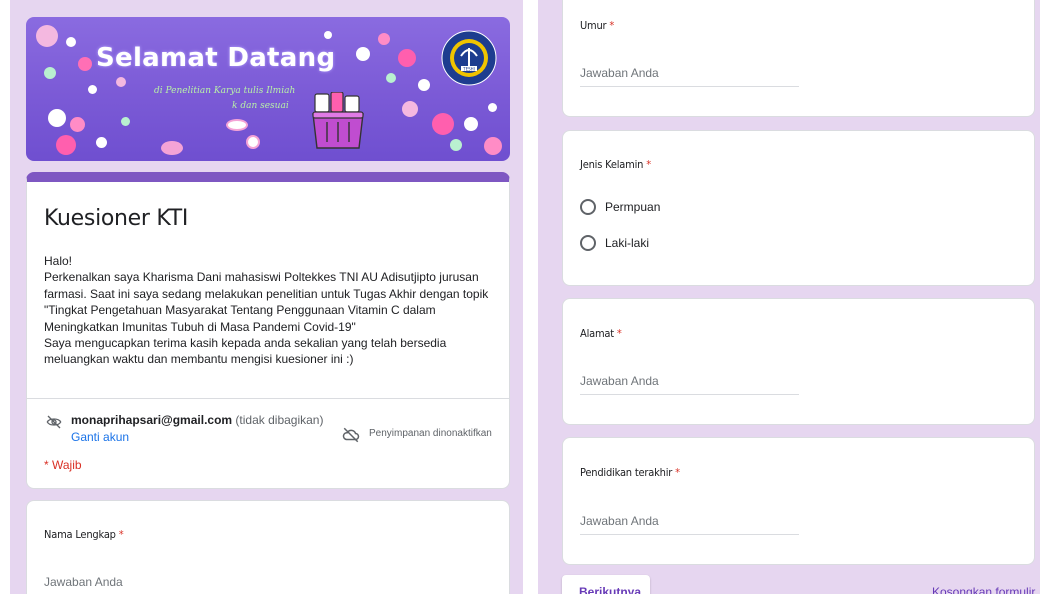  What do you see at coordinates (593, 25) in the screenshot?
I see `question-title: Umur` at bounding box center [593, 25].